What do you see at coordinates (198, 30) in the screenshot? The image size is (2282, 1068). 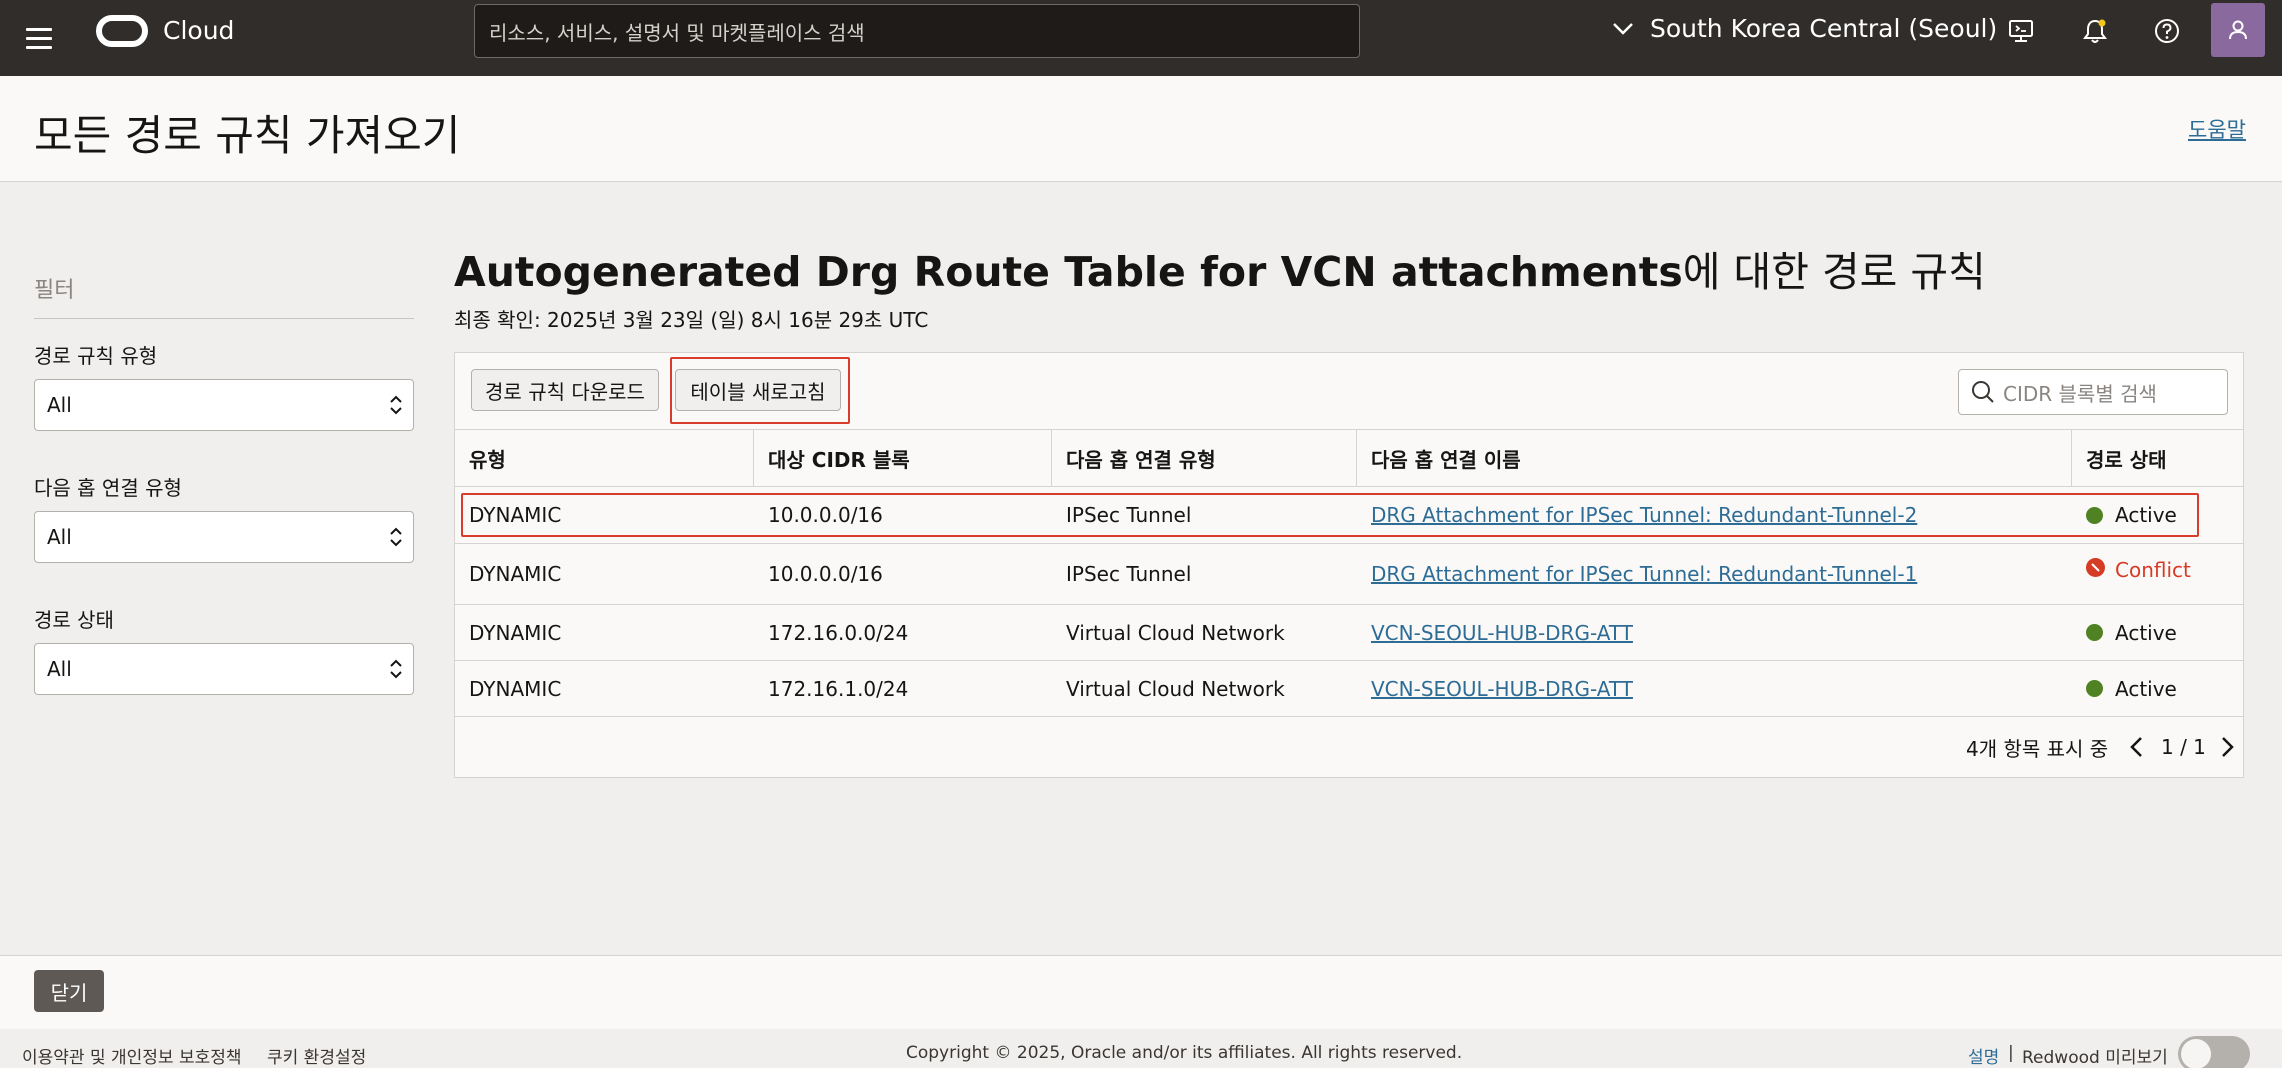 I see `brand-name: Cloud` at bounding box center [198, 30].